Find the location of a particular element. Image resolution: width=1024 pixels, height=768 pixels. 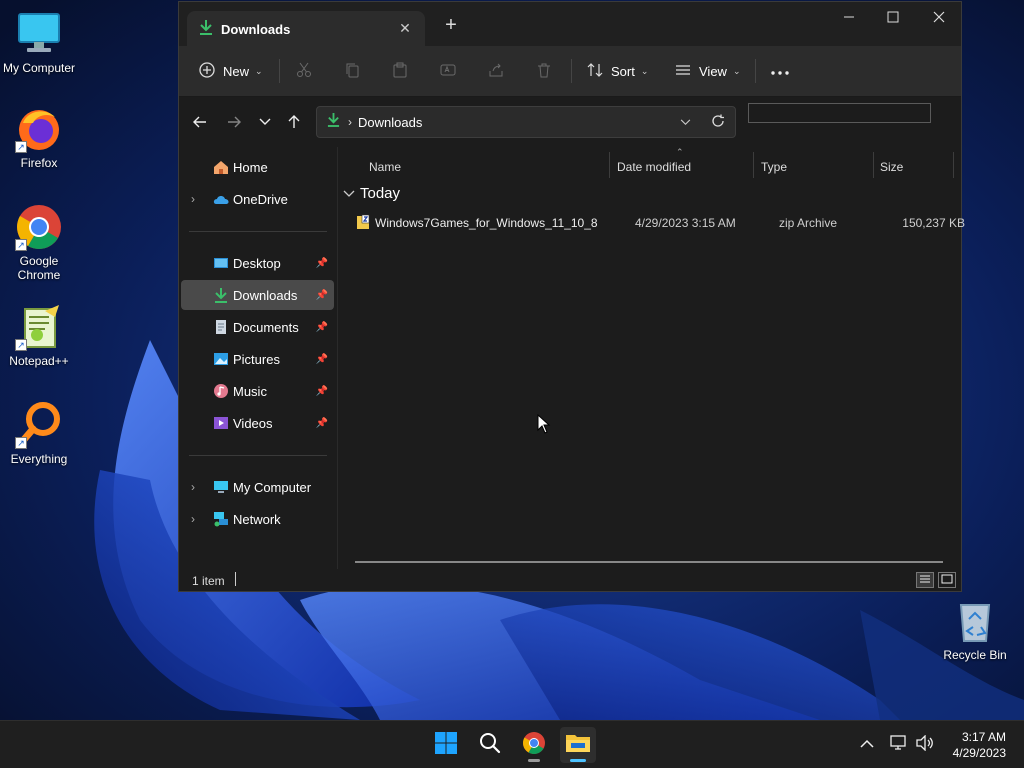

view-button: View ⌄ is located at coordinates (708, 71).